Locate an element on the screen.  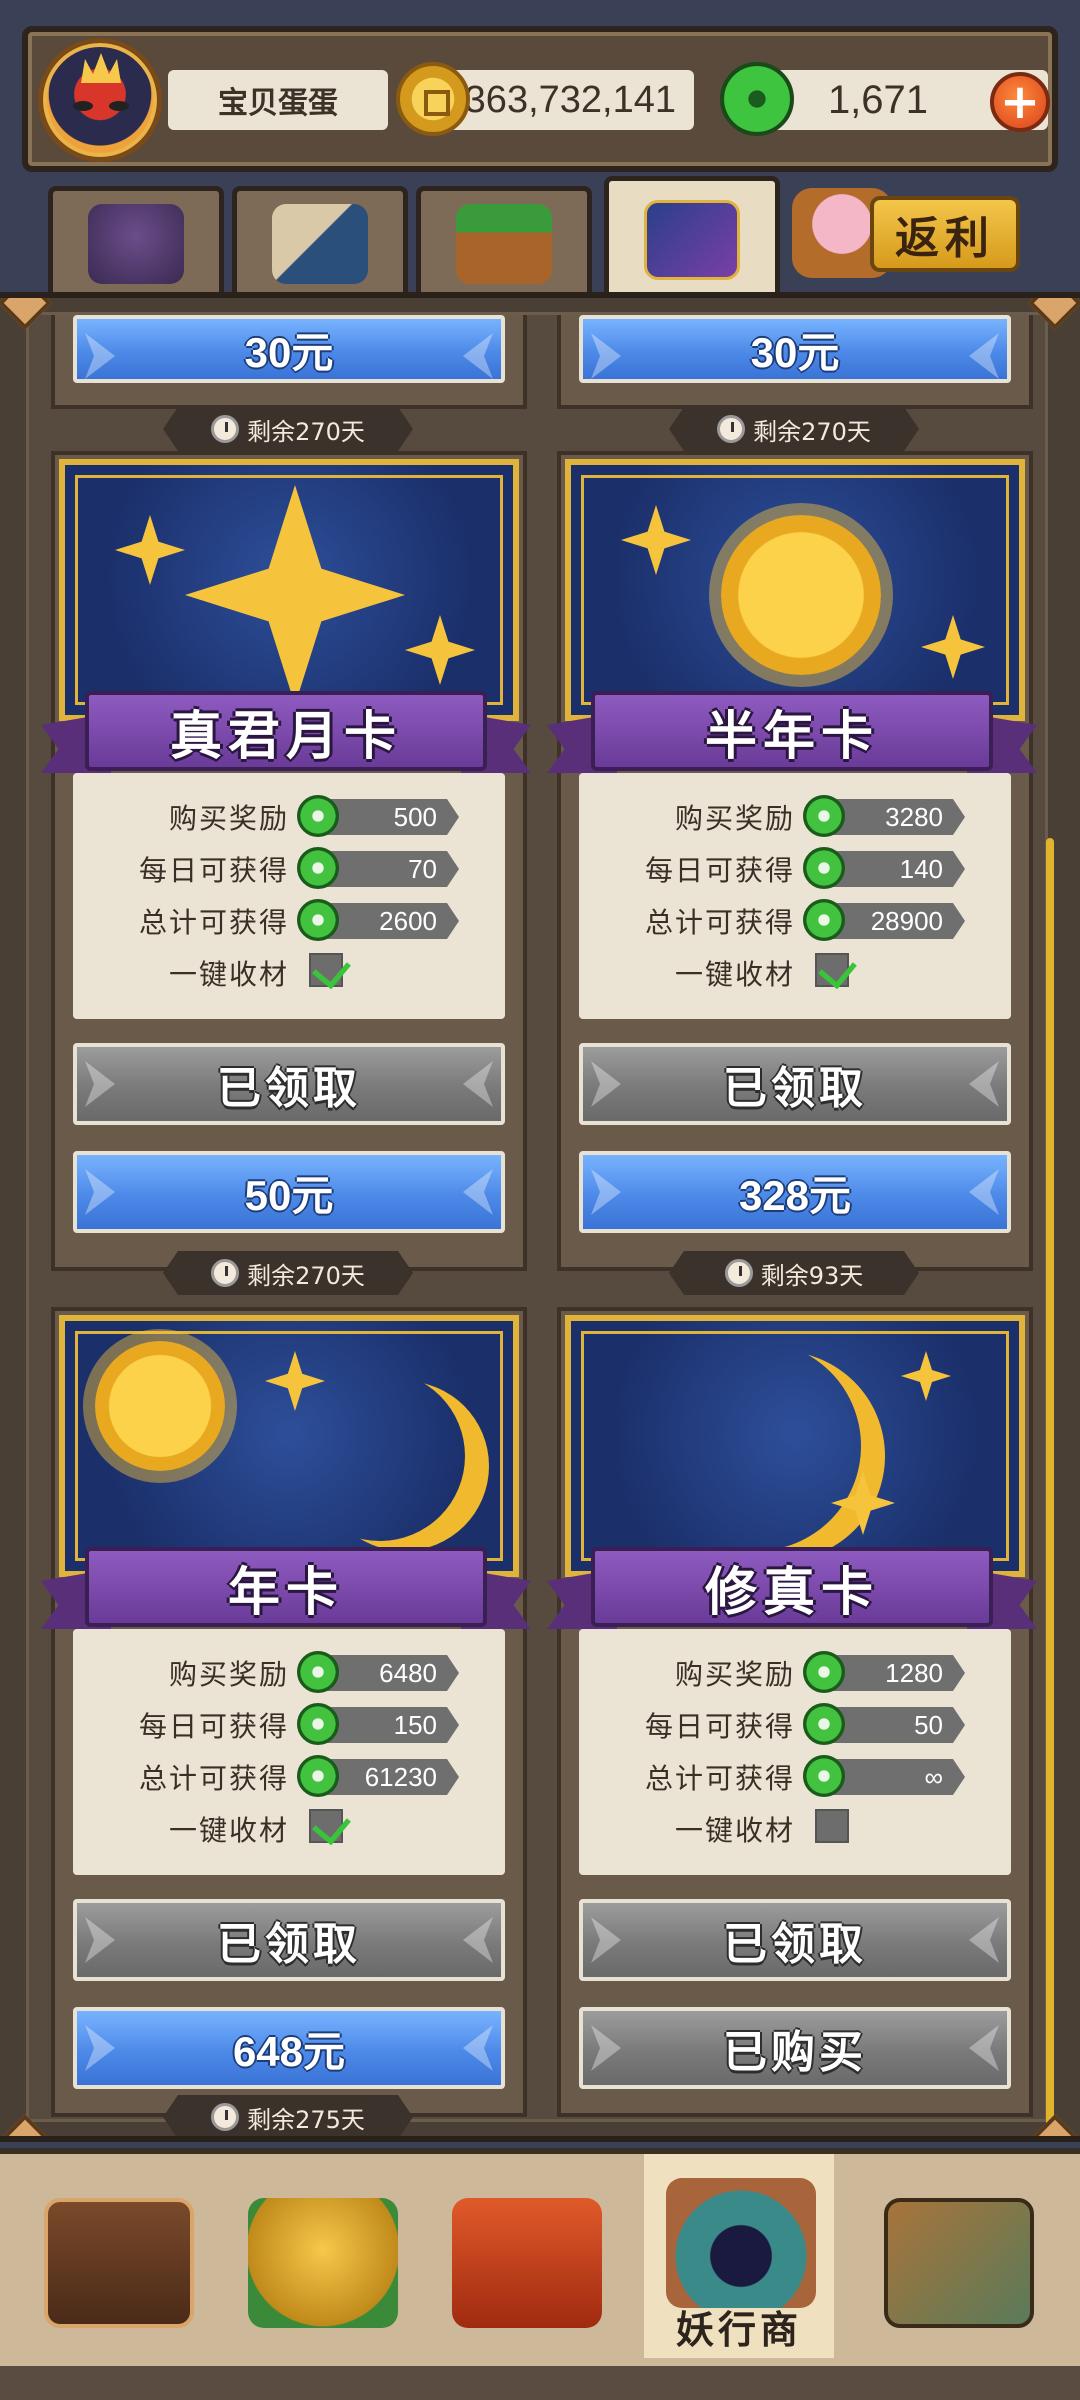
nav-item-demon-gate is located at coordinates (525, 2269).